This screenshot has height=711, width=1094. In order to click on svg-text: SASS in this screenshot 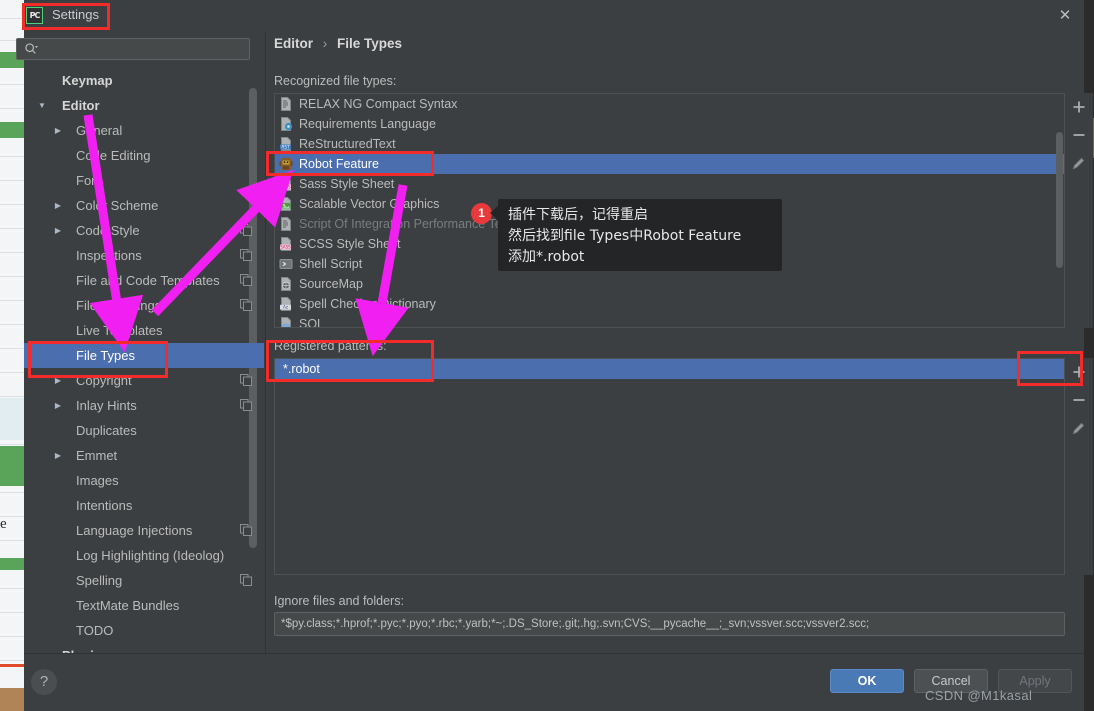, I will do `click(285, 187)`.